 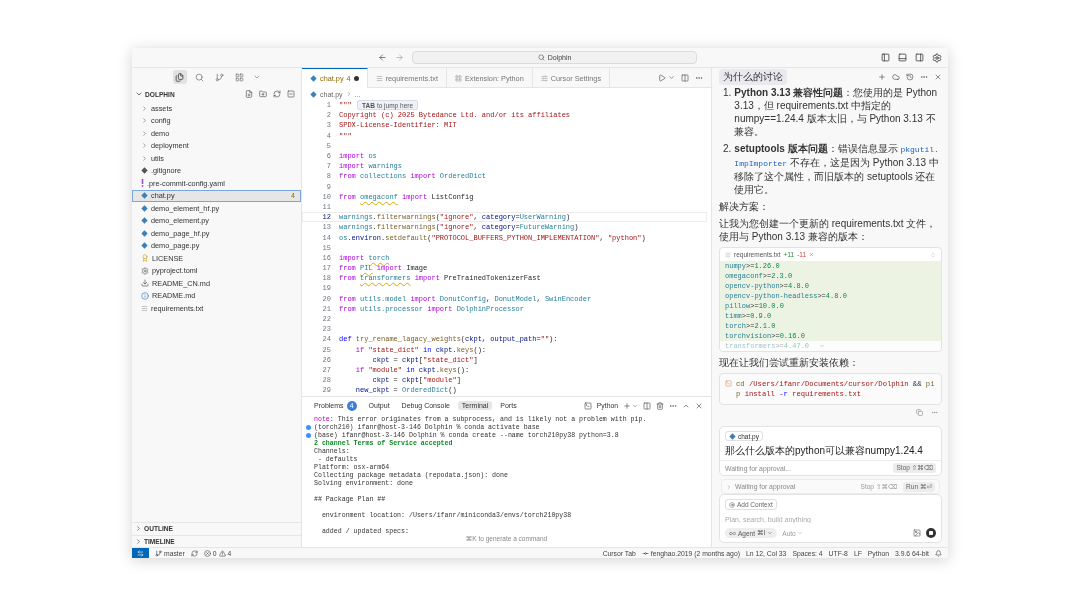 I want to click on sliders-icon, so click(x=544, y=78).